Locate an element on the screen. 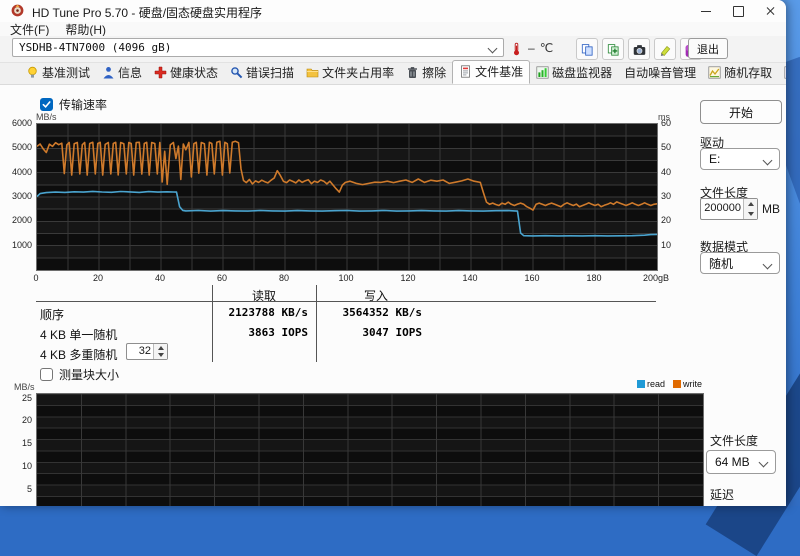 The image size is (800, 556). y-left-tick: 1000 is located at coordinates (21, 244).